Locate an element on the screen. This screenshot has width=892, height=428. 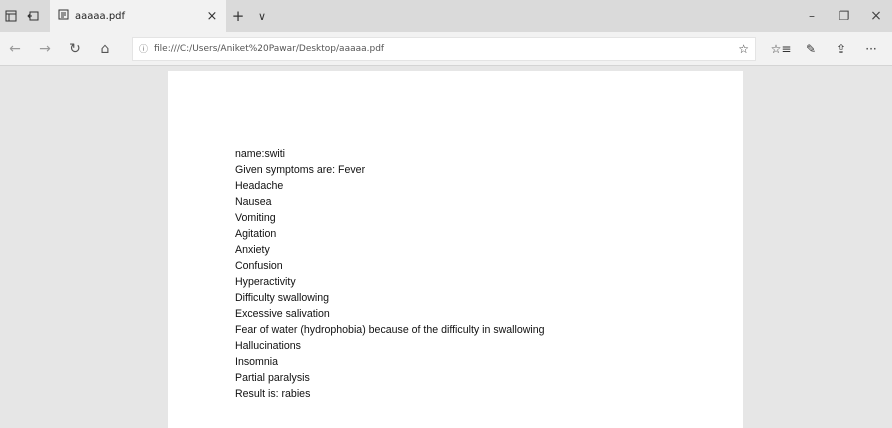
tab-aaaaa-pdf: aaaaa.pdf × is located at coordinates (138, 16).